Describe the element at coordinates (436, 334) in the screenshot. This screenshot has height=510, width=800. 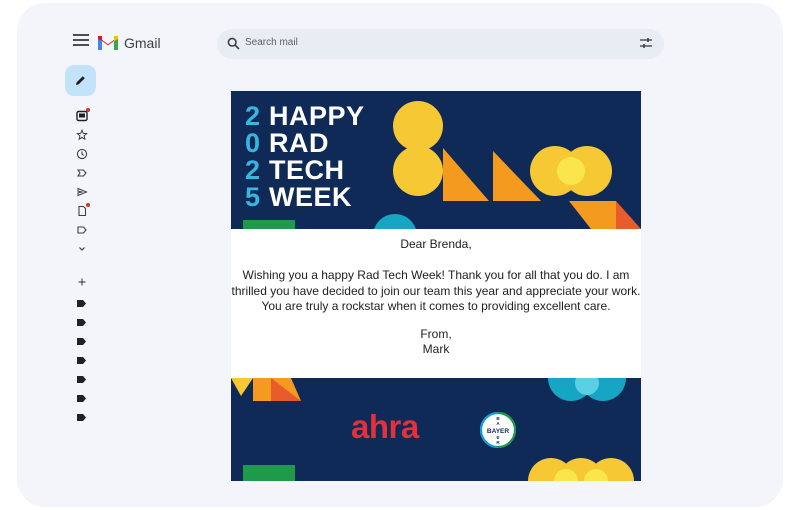
I see `email-closing: From,` at that location.